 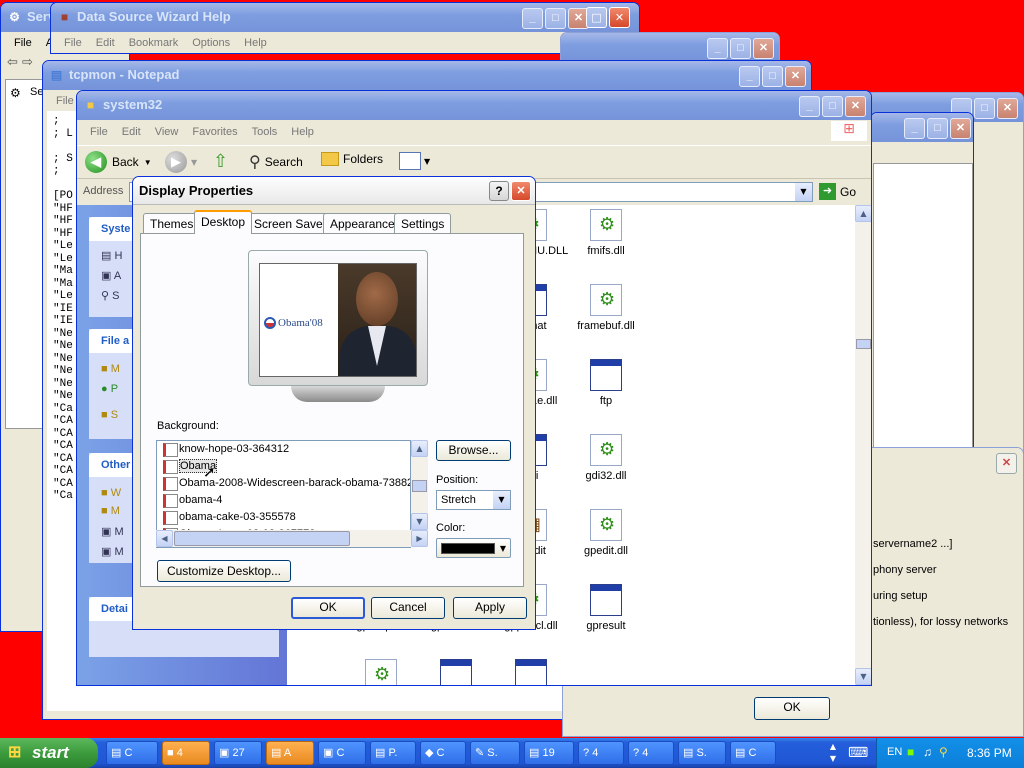 What do you see at coordinates (606, 458) in the screenshot?
I see `file-item: gdi32.dll` at bounding box center [606, 458].